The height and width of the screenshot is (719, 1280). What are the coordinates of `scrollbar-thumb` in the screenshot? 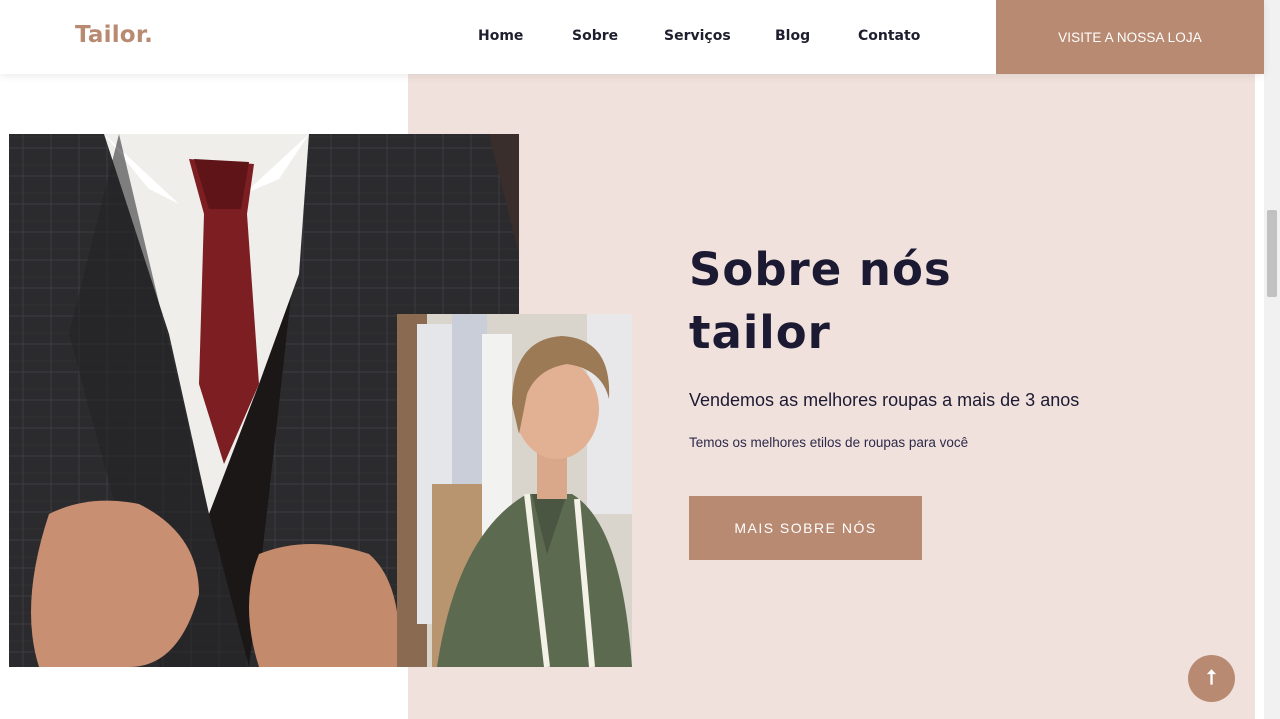 It's located at (1272, 253).